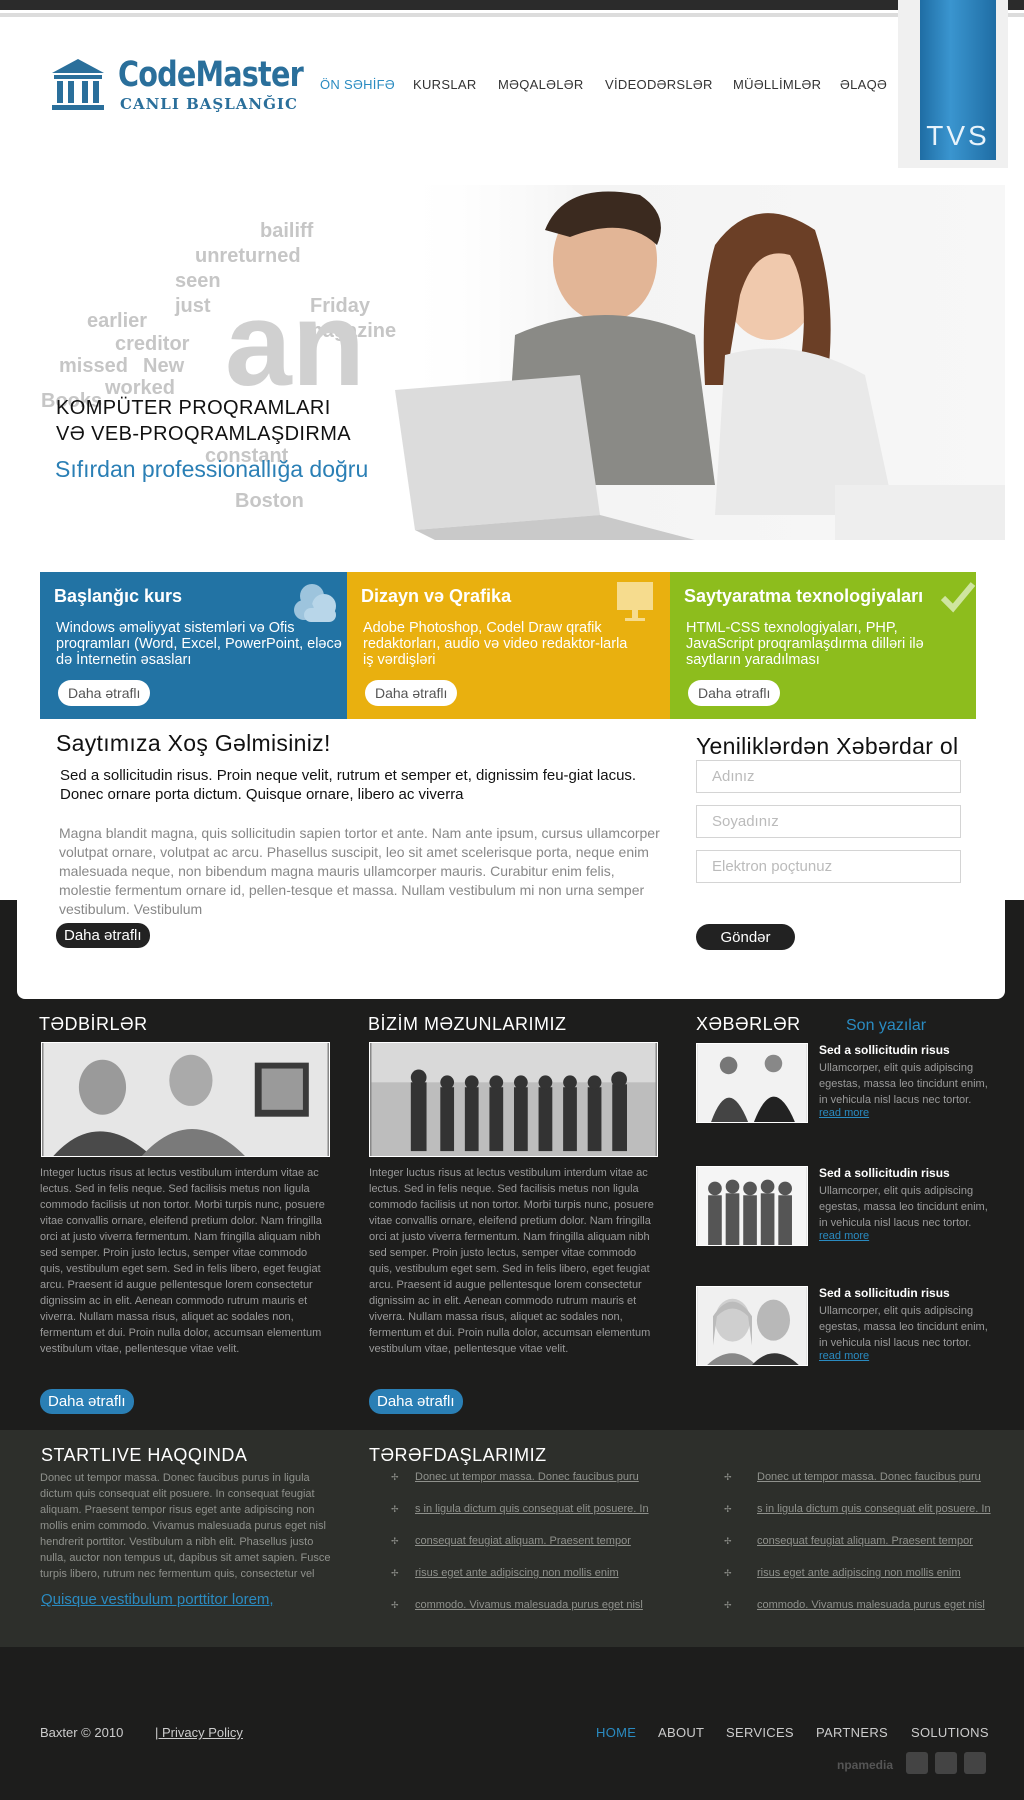 This screenshot has width=1024, height=1800. Describe the element at coordinates (958, 597) in the screenshot. I see `checkmark-icon` at that location.